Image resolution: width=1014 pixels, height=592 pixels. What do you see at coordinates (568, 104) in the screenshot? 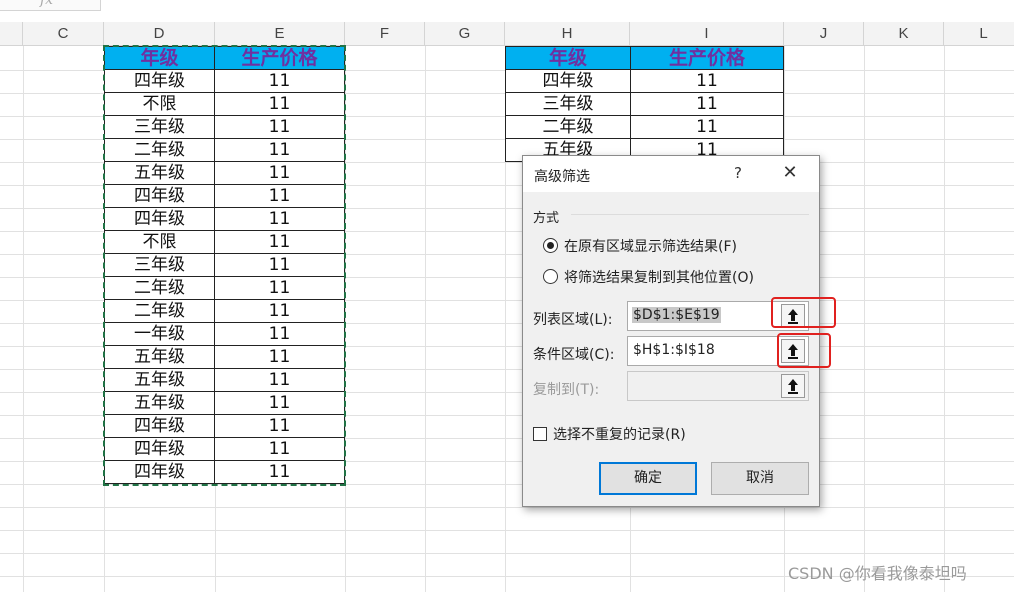
I see `criteria-grade-cell: 三年级` at bounding box center [568, 104].